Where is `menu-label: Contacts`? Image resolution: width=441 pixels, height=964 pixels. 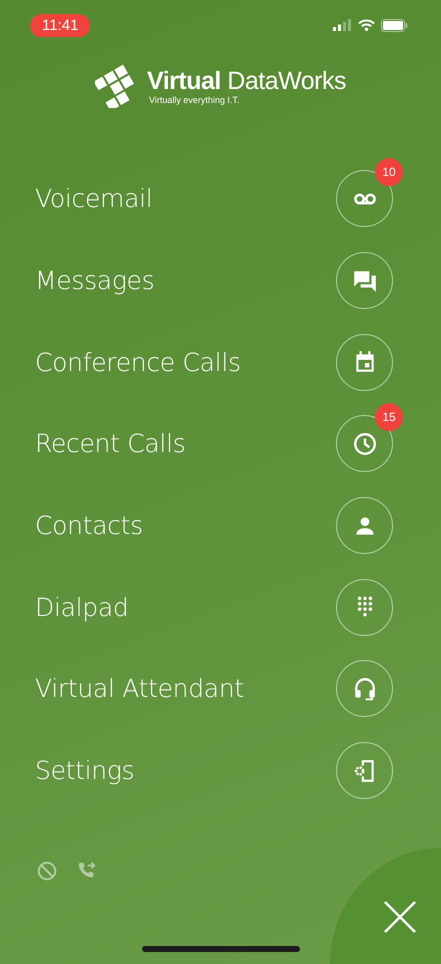 menu-label: Contacts is located at coordinates (89, 525).